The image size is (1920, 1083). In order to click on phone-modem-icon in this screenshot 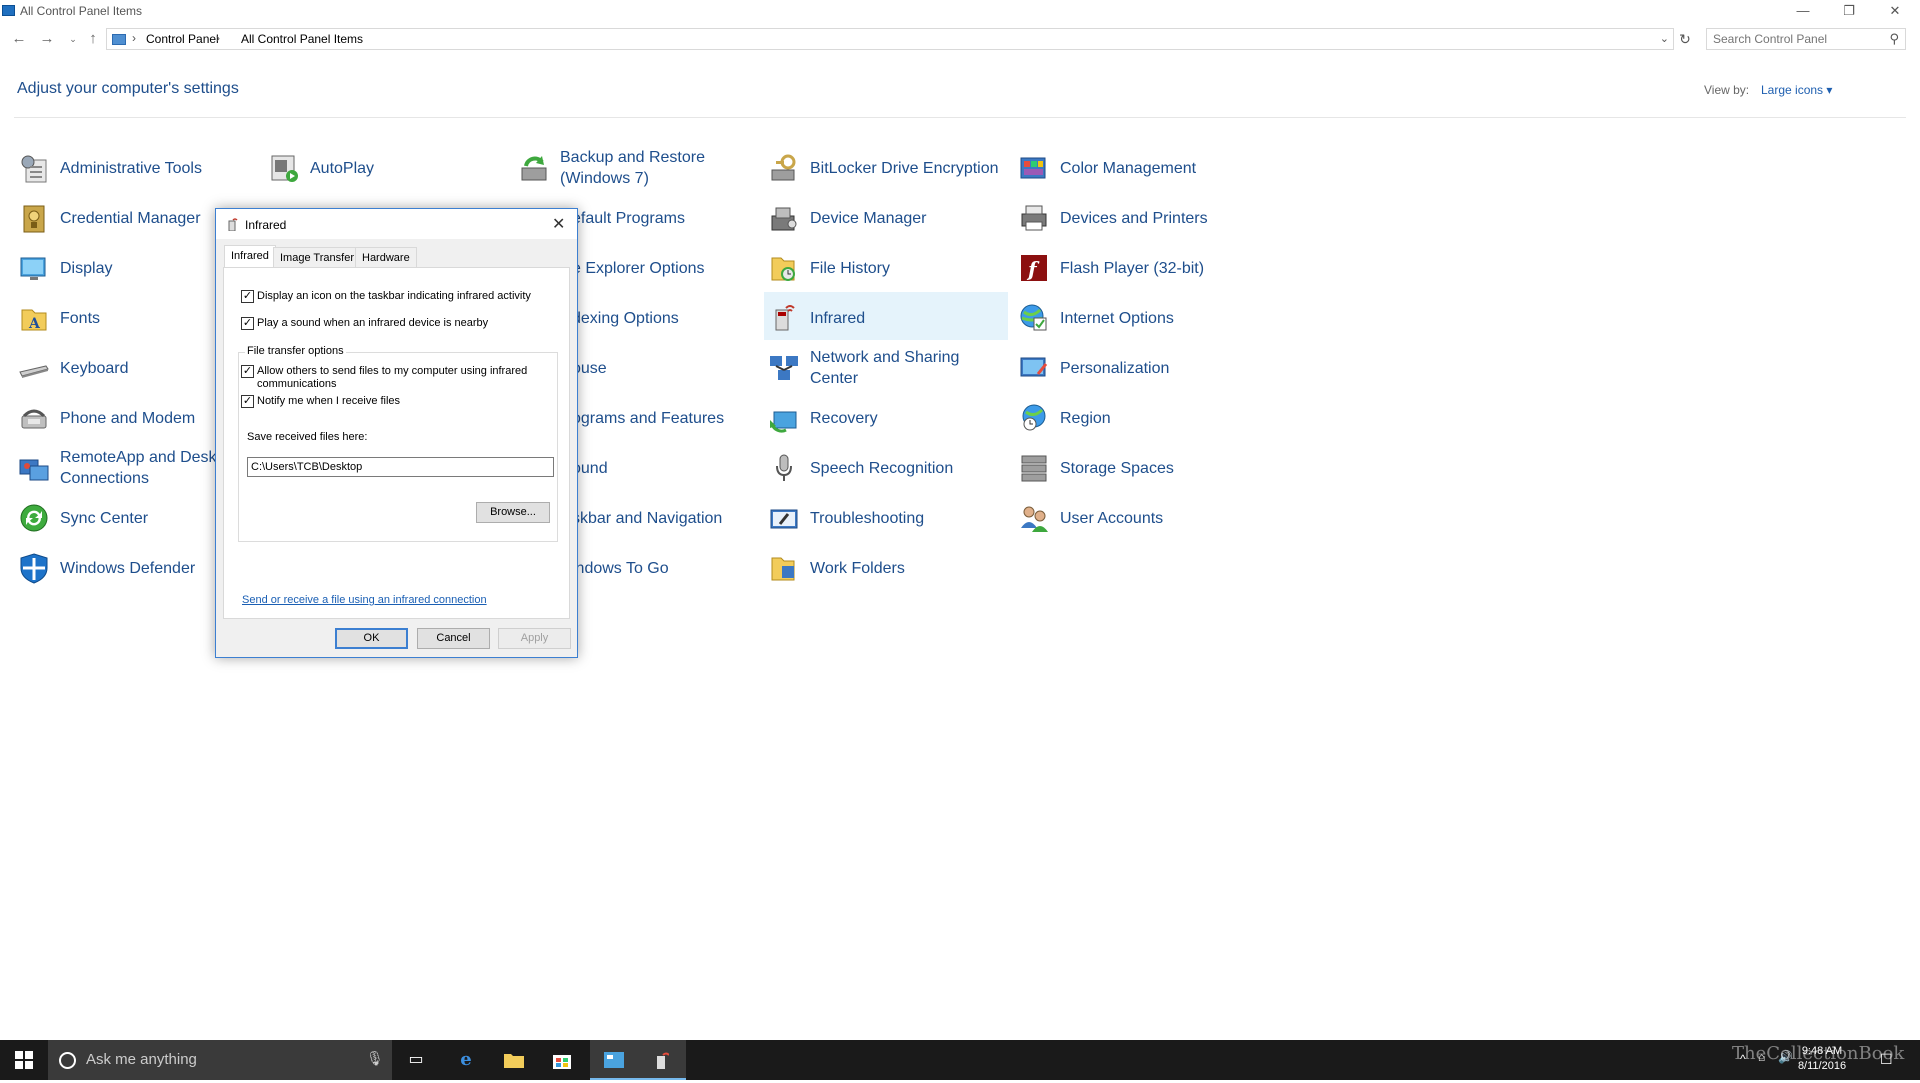, I will do `click(34, 419)`.